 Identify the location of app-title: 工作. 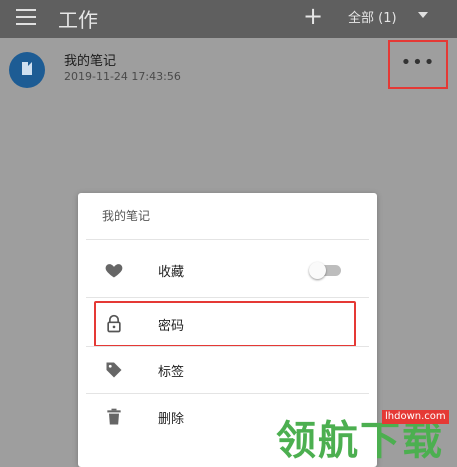
(78, 20).